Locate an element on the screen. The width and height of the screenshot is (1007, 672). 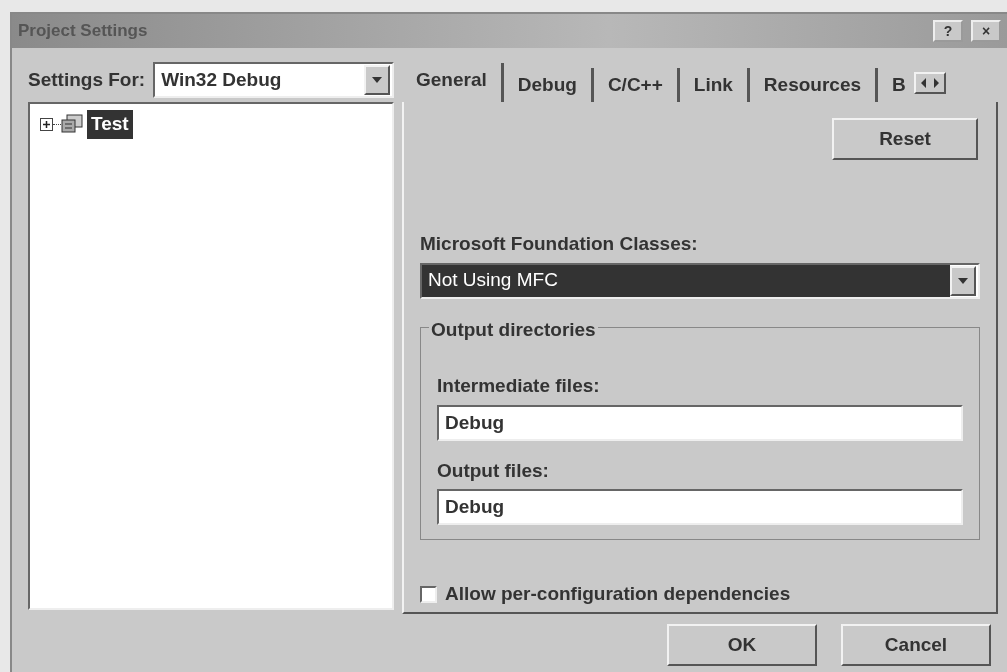
tab: Link is located at coordinates (714, 84).